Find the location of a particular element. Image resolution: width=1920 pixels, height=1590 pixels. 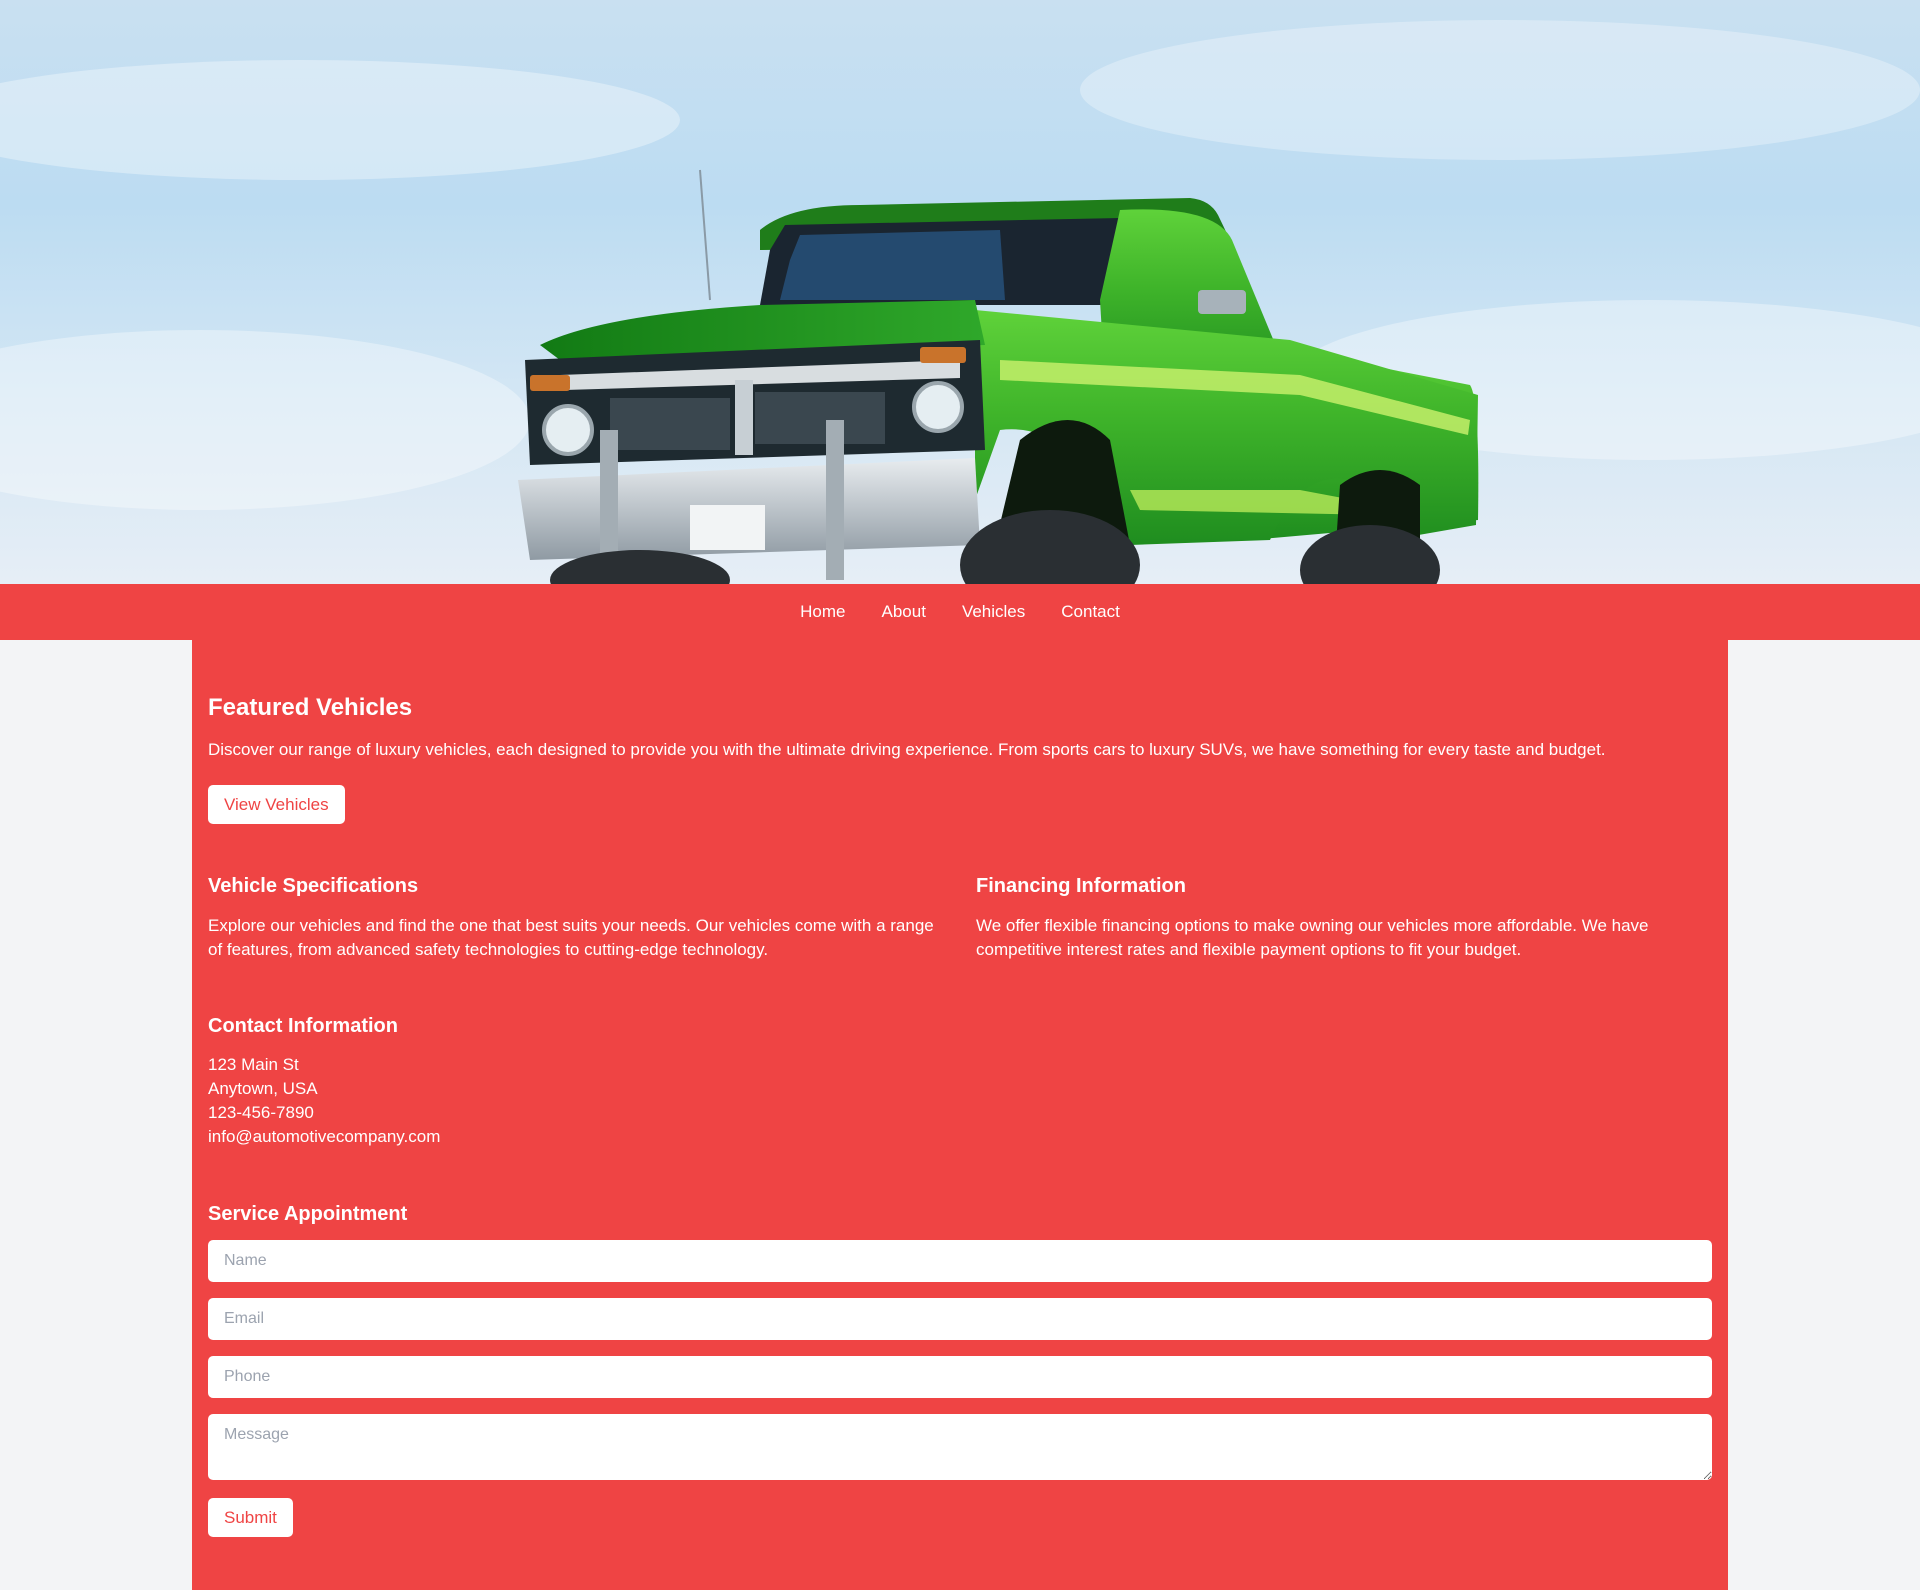

nav-contact-link: Contact is located at coordinates (1090, 612).